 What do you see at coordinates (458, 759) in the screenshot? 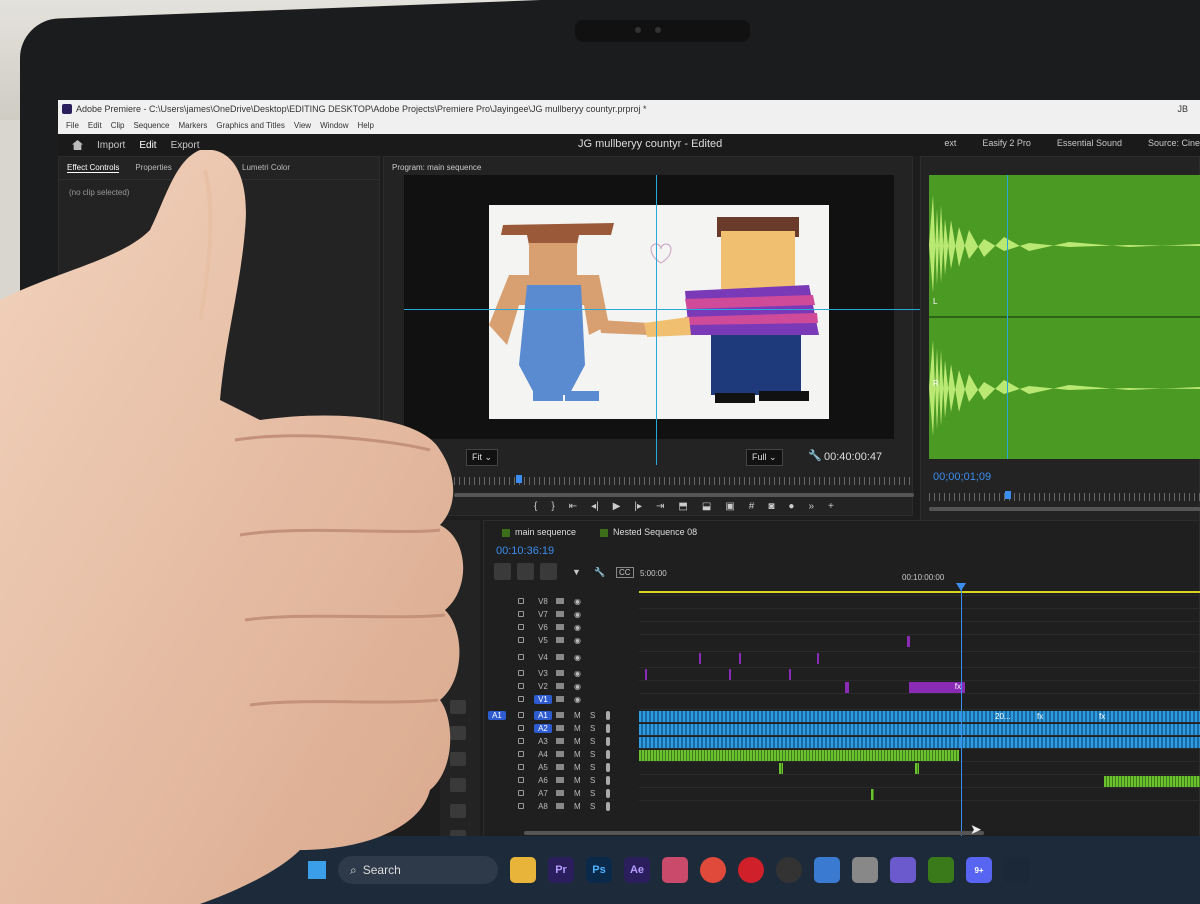
I see `razor-tool-icon` at bounding box center [458, 759].